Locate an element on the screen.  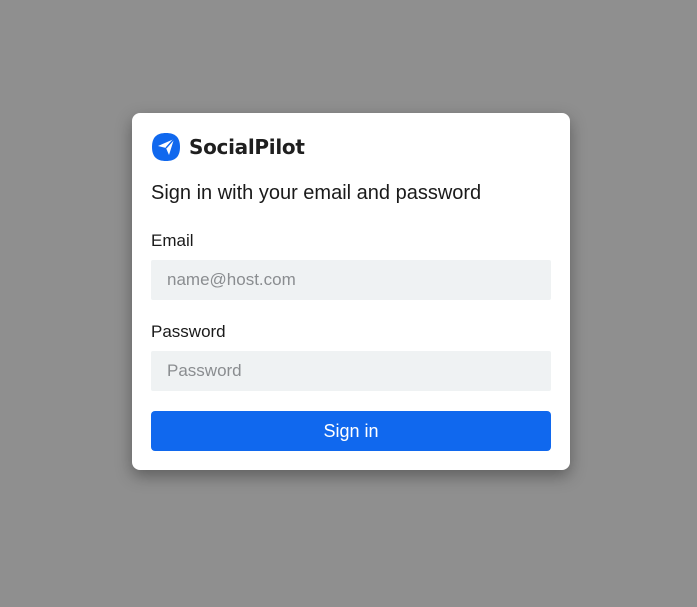
password-field is located at coordinates (351, 371).